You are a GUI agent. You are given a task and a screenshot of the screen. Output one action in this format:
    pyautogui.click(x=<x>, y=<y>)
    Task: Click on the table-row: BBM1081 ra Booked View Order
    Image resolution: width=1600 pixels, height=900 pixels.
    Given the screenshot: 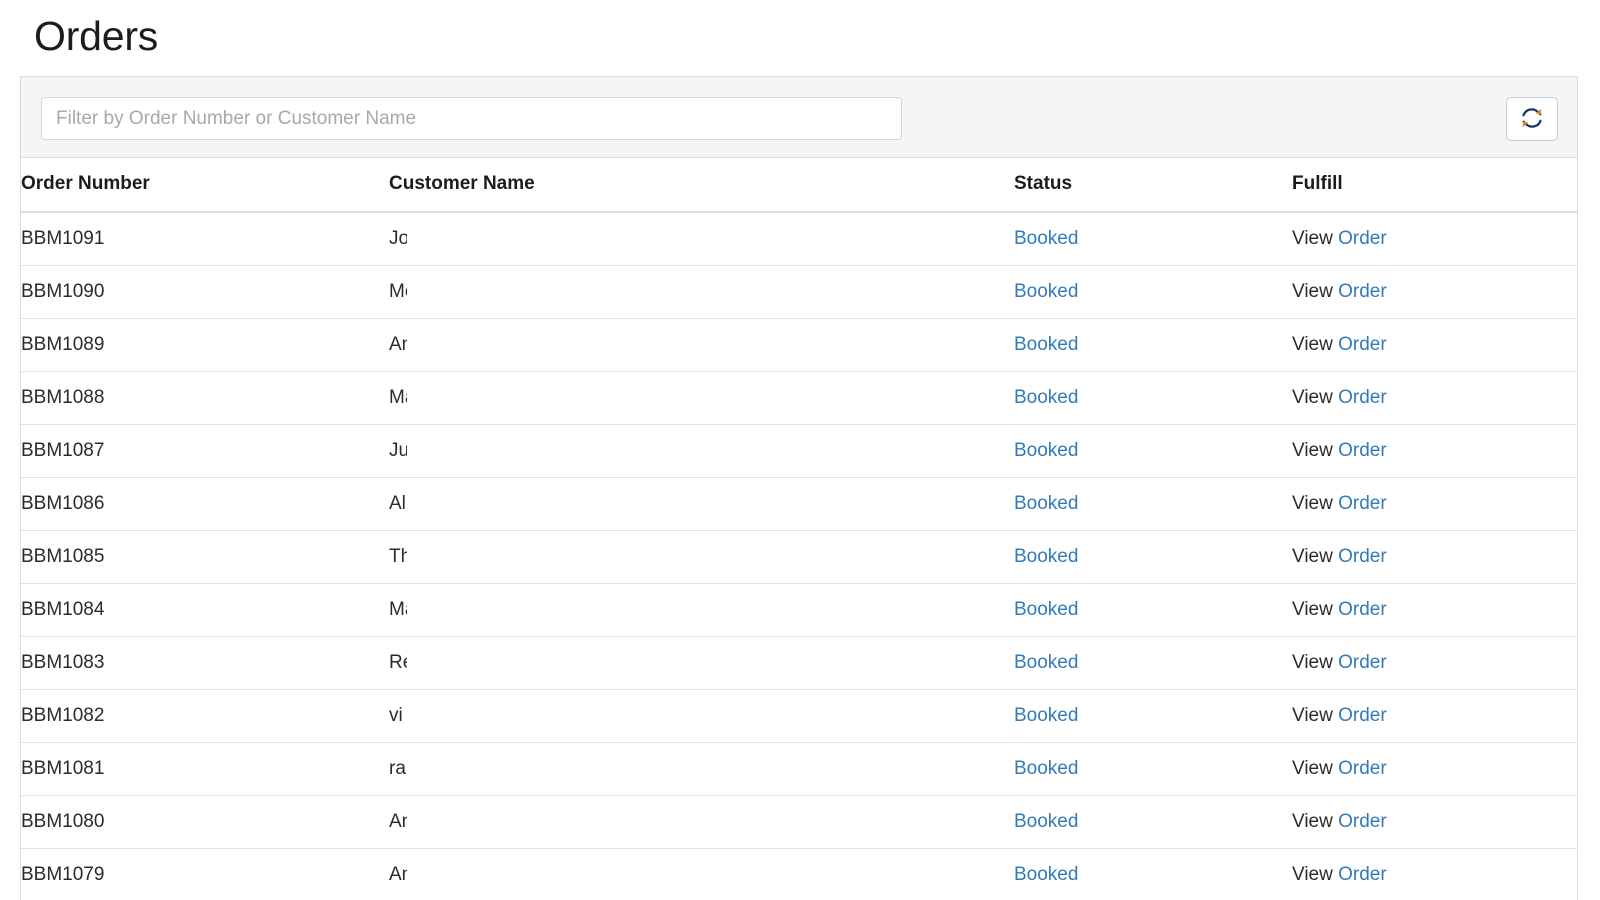 What is the action you would take?
    pyautogui.click(x=799, y=768)
    